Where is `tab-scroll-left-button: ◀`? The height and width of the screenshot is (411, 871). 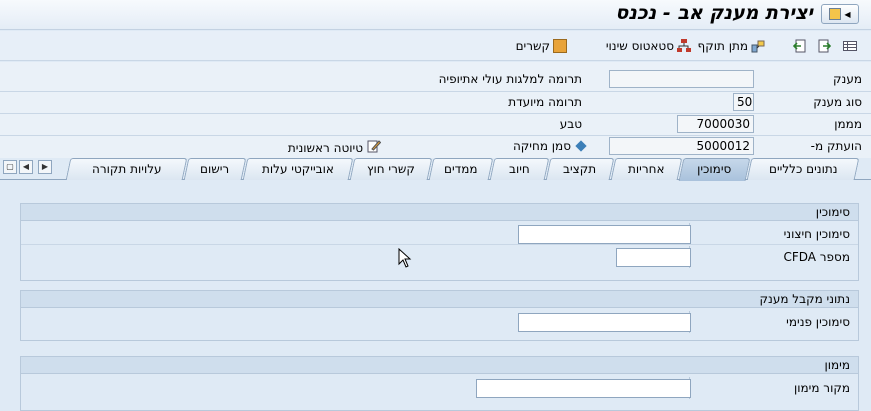 tab-scroll-left-button: ◀ is located at coordinates (26, 167).